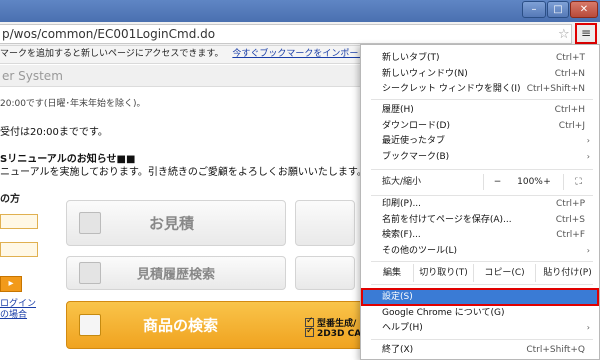  What do you see at coordinates (547, 182) in the screenshot?
I see `zoom-in-button: +` at bounding box center [547, 182].